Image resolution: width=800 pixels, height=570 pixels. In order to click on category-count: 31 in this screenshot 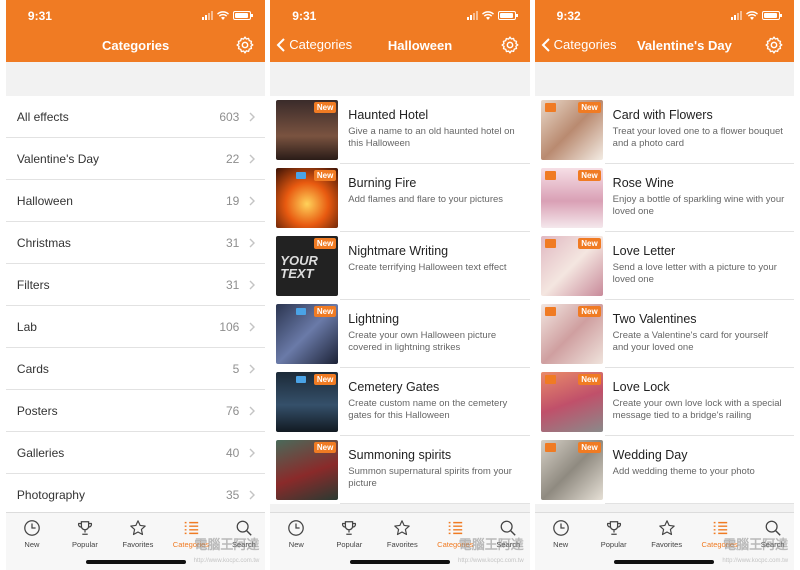, I will do `click(233, 285)`.